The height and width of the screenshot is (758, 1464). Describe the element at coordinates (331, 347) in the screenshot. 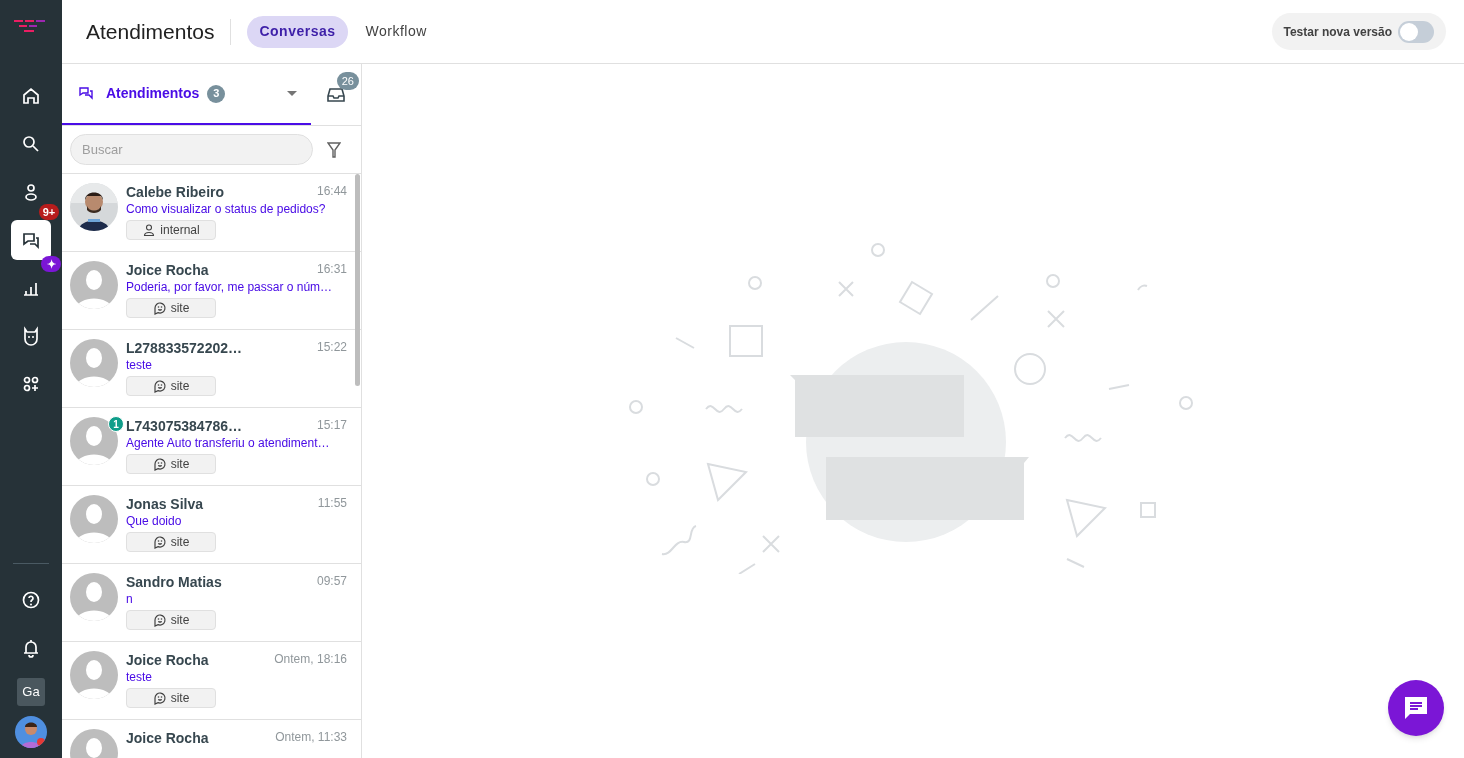

I see `message-time: 15:22` at that location.